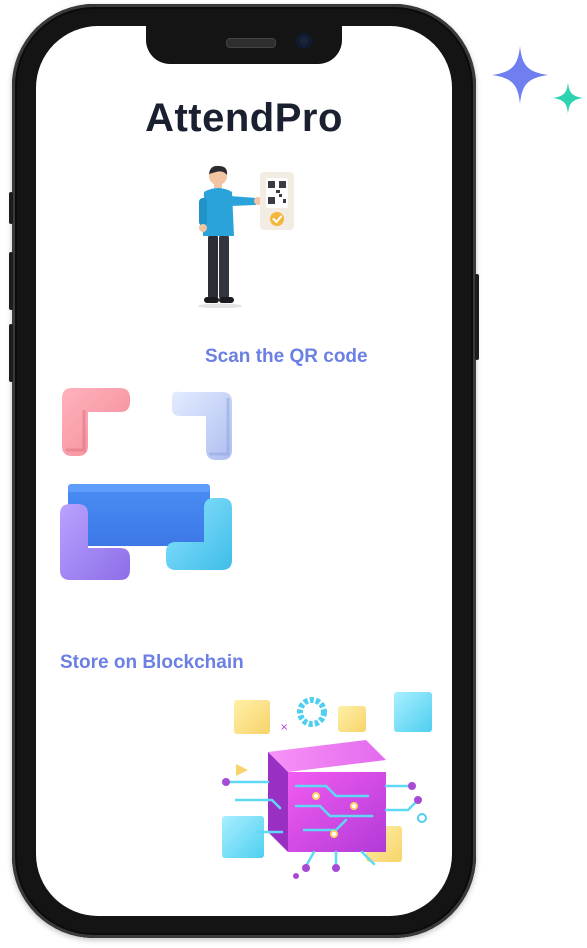 The image size is (587, 948). Describe the element at coordinates (304, 41) in the screenshot. I see `front-camera` at that location.